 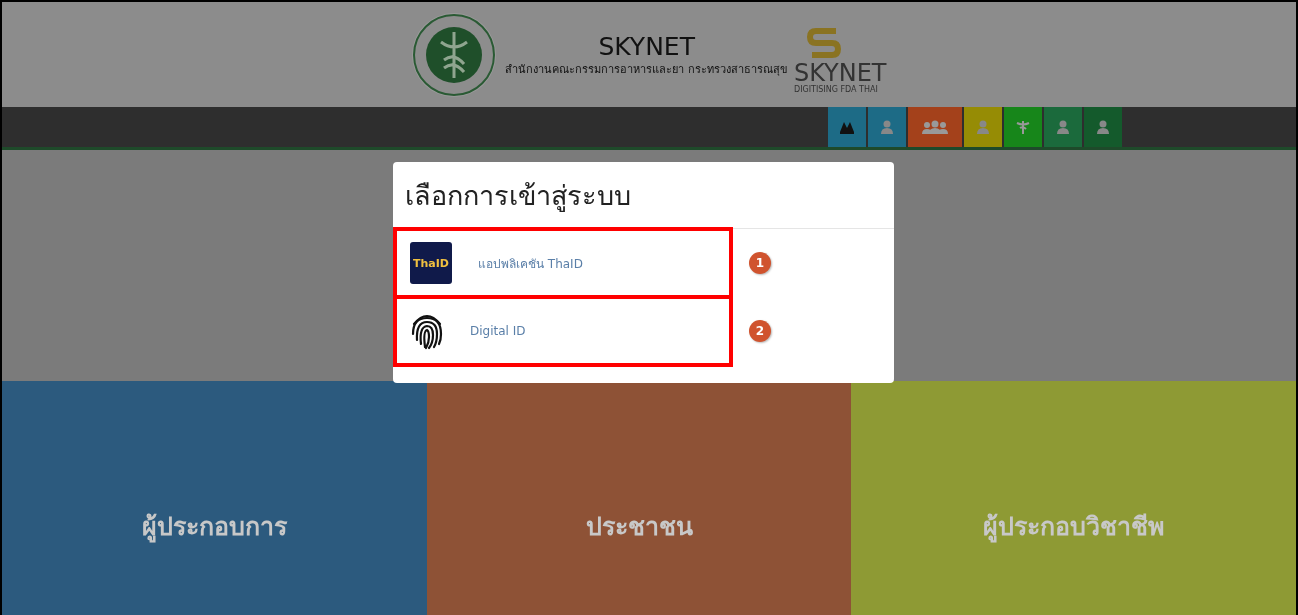 What do you see at coordinates (530, 263) in the screenshot?
I see `login-option-link: แอปพลิเคชัน ThaID` at bounding box center [530, 263].